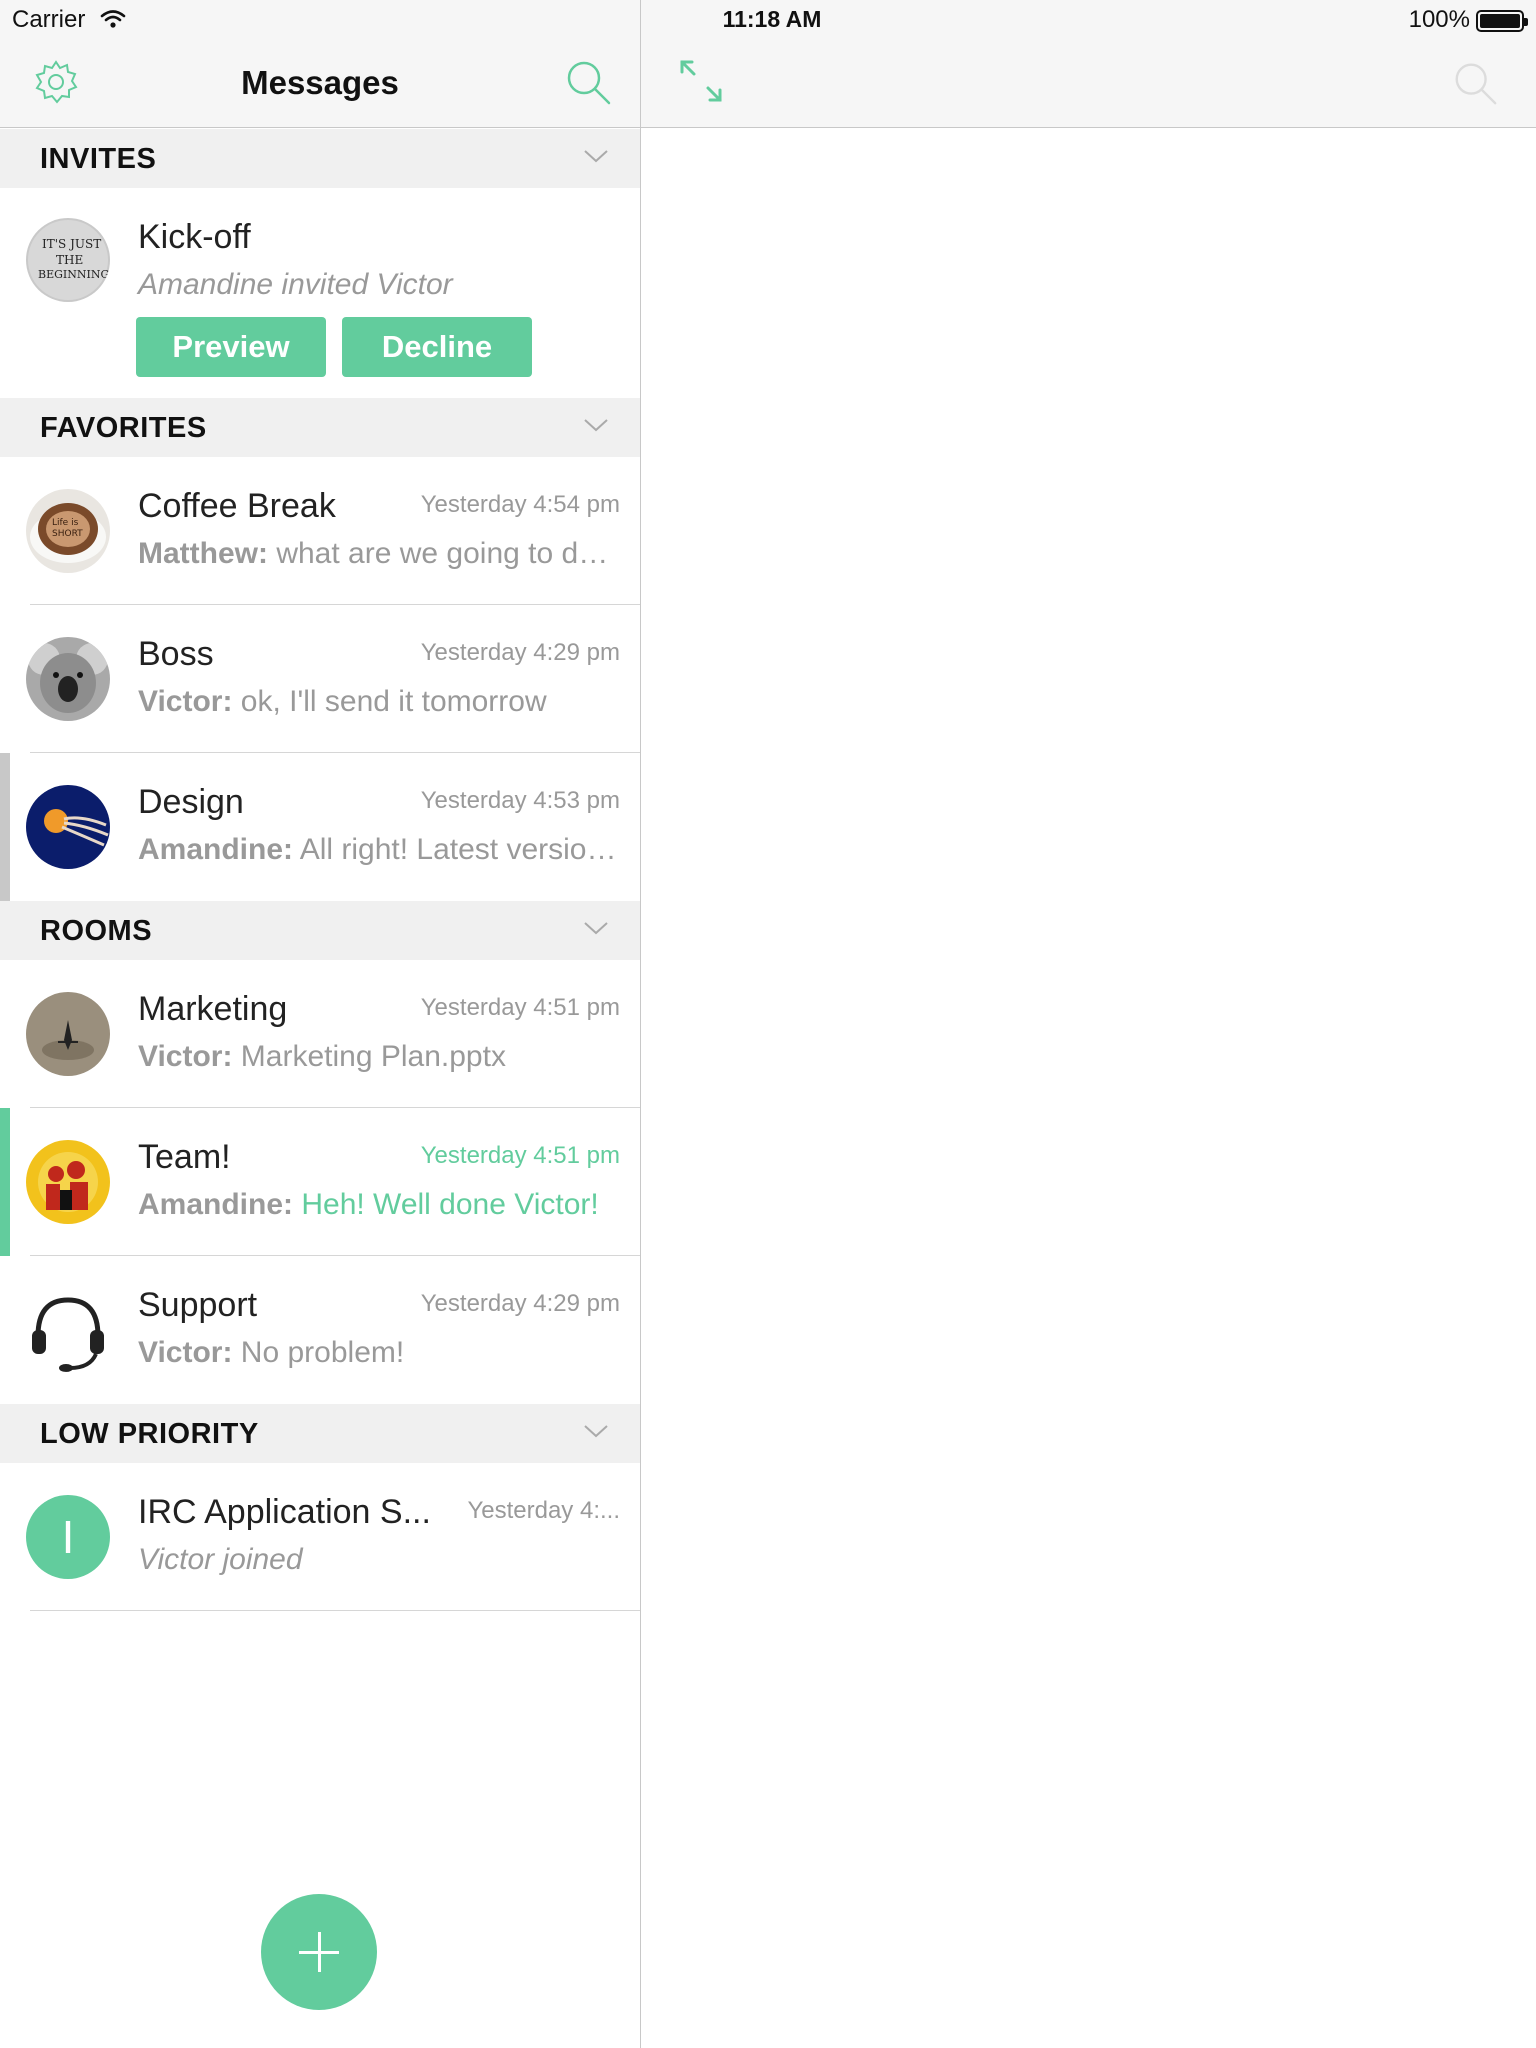 The height and width of the screenshot is (2048, 1536). I want to click on split-divider, so click(640, 1024).